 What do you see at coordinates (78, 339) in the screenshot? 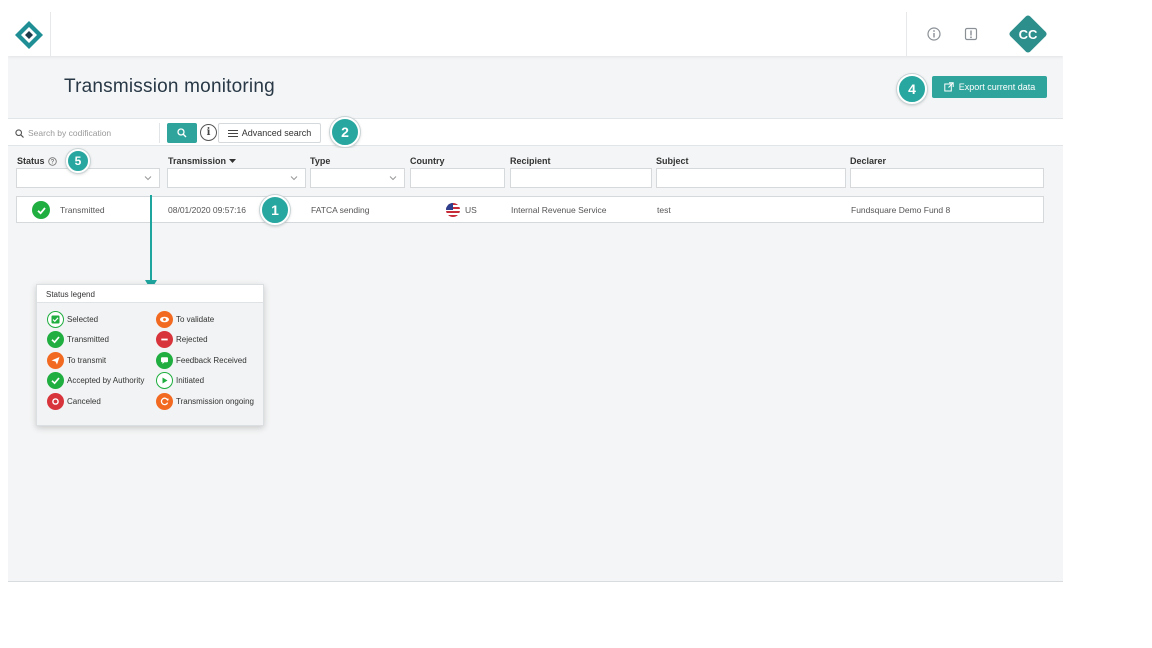
I see `legend-item-transmitted: Transmitted` at bounding box center [78, 339].